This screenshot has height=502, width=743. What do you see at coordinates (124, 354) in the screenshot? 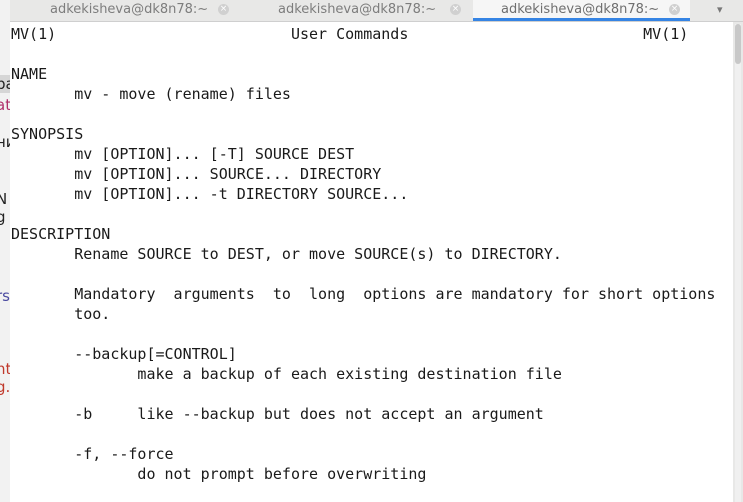
I see `terminal-line: --backup[=CONTROL]` at bounding box center [124, 354].